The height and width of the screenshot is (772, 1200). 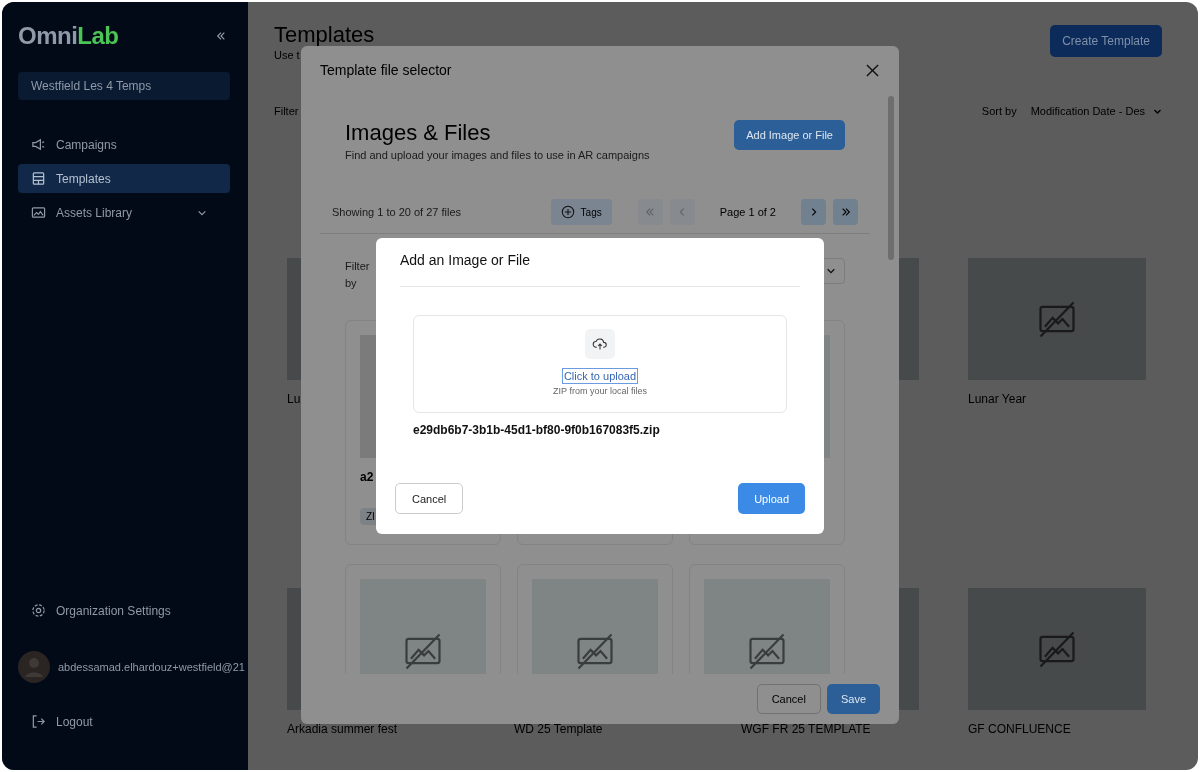 What do you see at coordinates (34, 667) in the screenshot?
I see `avatar-icon` at bounding box center [34, 667].